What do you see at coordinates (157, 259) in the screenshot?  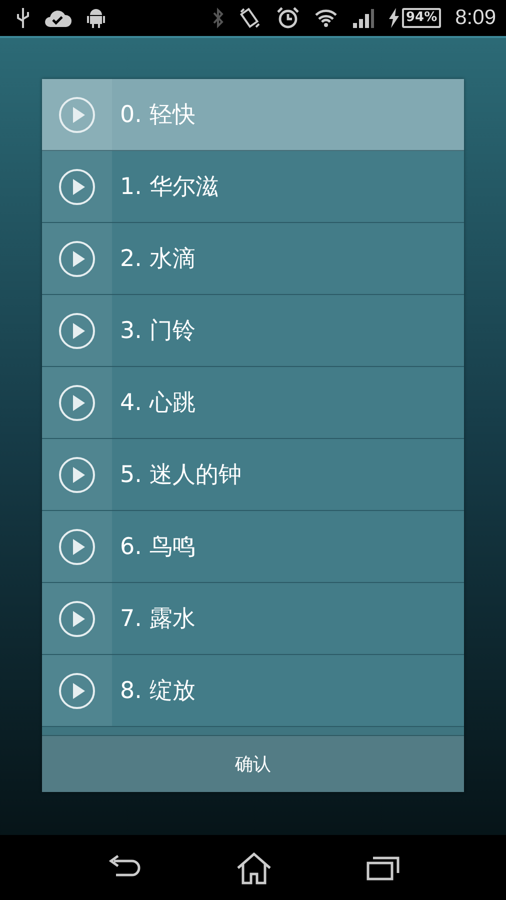 I see `sound-name: 2. 水滴` at bounding box center [157, 259].